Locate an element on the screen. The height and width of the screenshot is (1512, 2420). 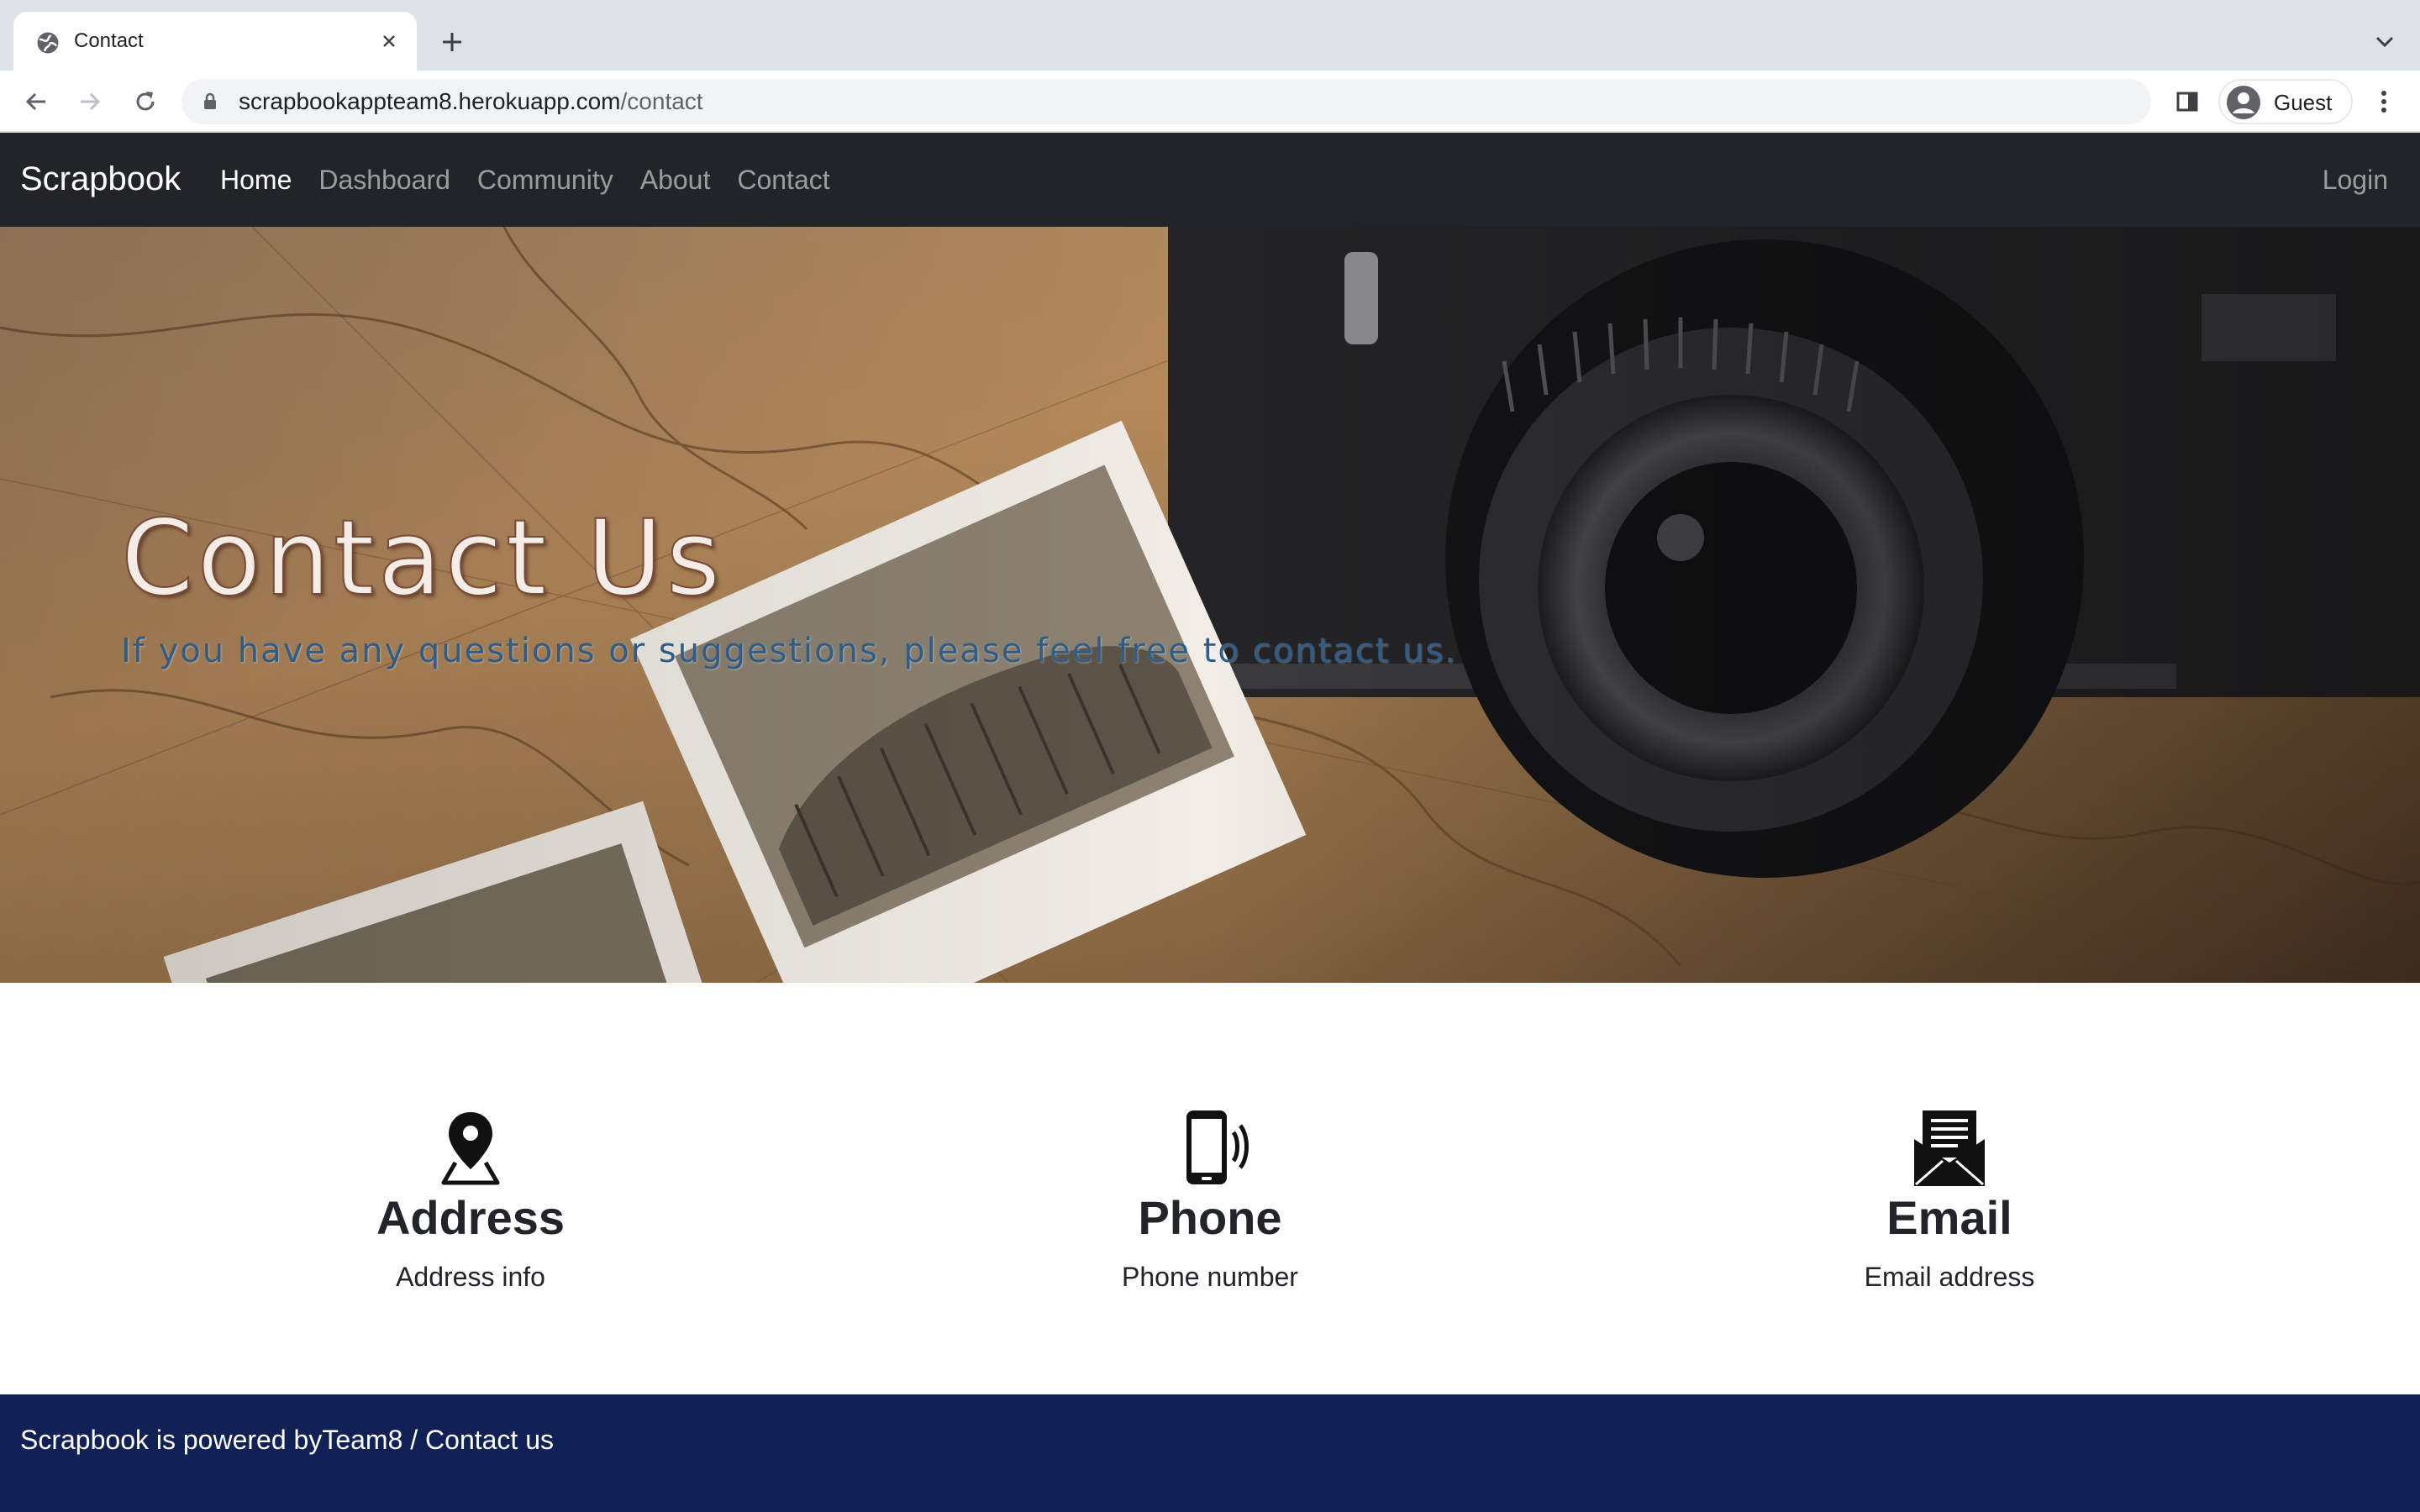
hero-title: Contact Us is located at coordinates (422, 558).